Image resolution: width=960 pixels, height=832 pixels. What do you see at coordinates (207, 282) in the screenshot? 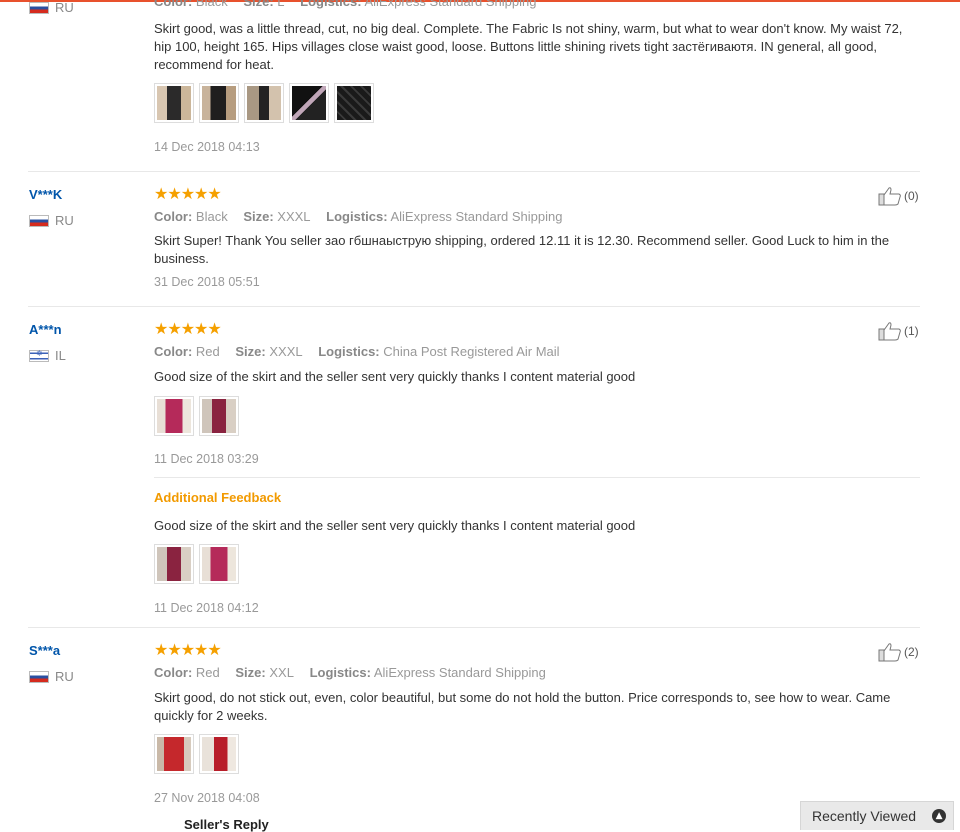
I see `review-date: 31 Dec 2018 05:51` at bounding box center [207, 282].